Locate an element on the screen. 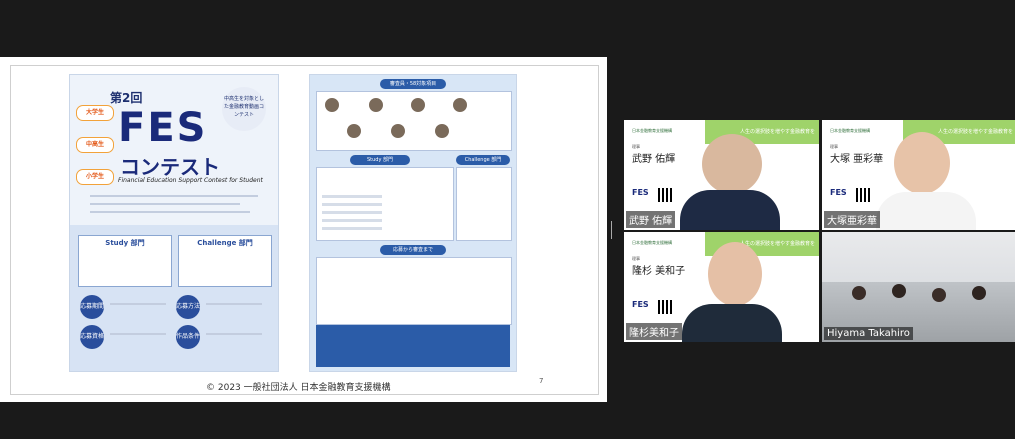 The width and height of the screenshot is (1015, 439). poster-contest: コンテスト is located at coordinates (170, 167).